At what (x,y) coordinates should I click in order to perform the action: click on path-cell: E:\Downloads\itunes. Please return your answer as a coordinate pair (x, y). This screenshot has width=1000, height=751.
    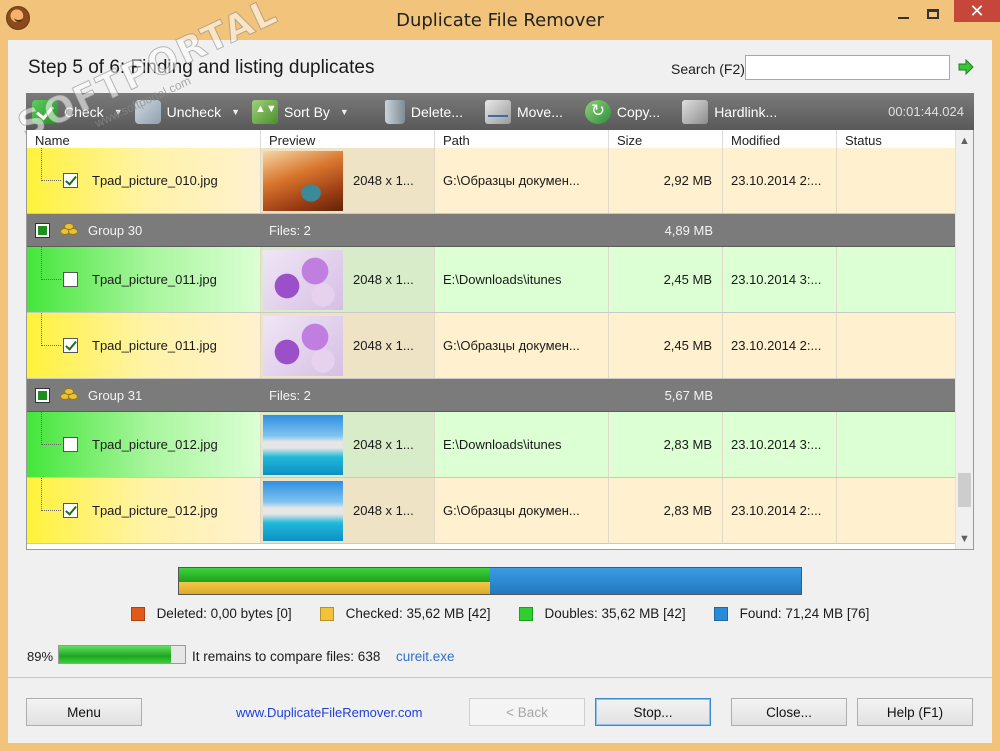
    Looking at the image, I should click on (522, 279).